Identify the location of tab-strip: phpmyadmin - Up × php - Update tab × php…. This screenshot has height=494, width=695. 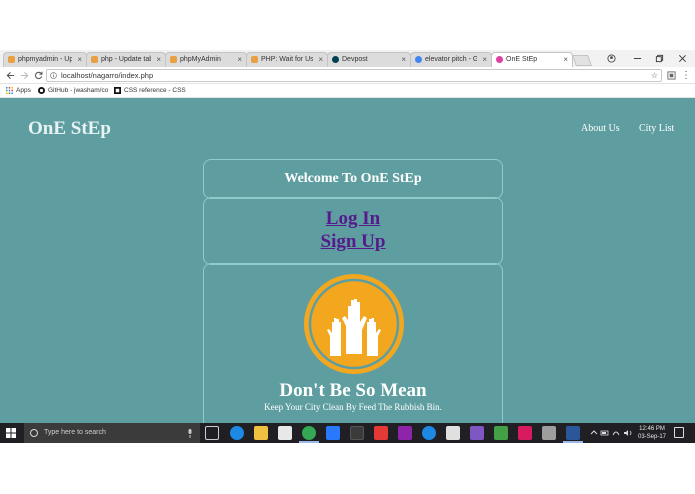
(347, 58).